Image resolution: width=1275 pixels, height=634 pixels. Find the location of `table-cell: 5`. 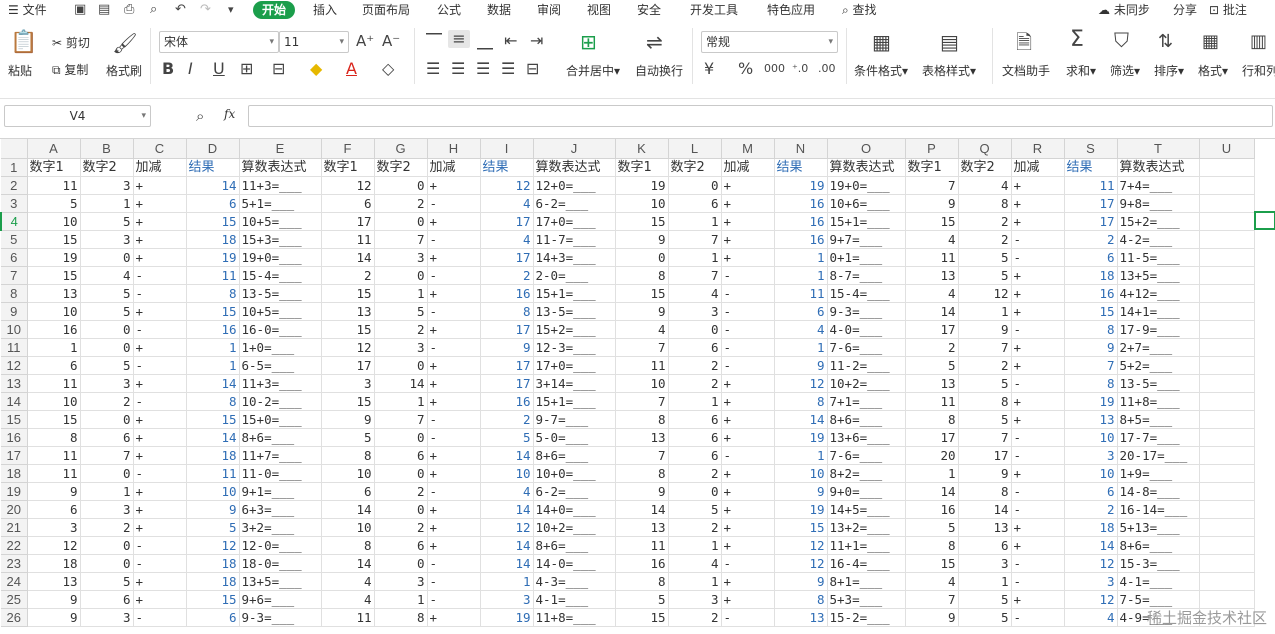

table-cell: 5 is located at coordinates (54, 203).